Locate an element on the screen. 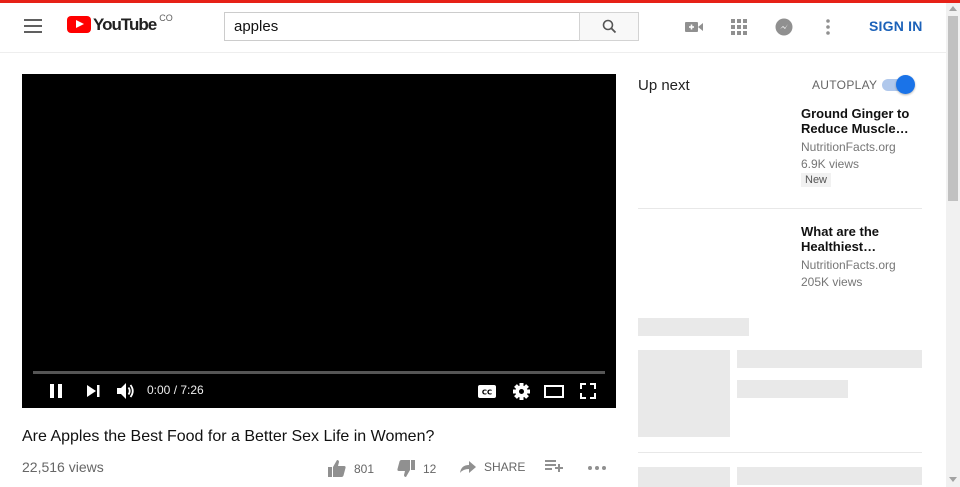 Image resolution: width=960 pixels, height=487 pixels. settings-gear-icon is located at coordinates (521, 391).